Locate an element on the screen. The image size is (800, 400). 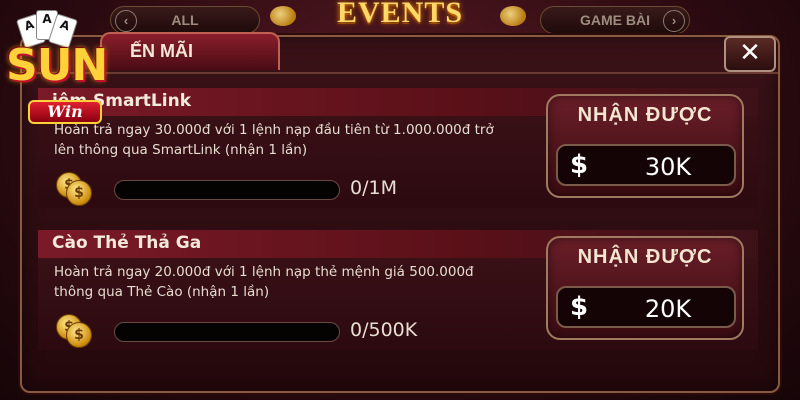
tab-game-bai-label: GAME BÀI is located at coordinates (615, 20).